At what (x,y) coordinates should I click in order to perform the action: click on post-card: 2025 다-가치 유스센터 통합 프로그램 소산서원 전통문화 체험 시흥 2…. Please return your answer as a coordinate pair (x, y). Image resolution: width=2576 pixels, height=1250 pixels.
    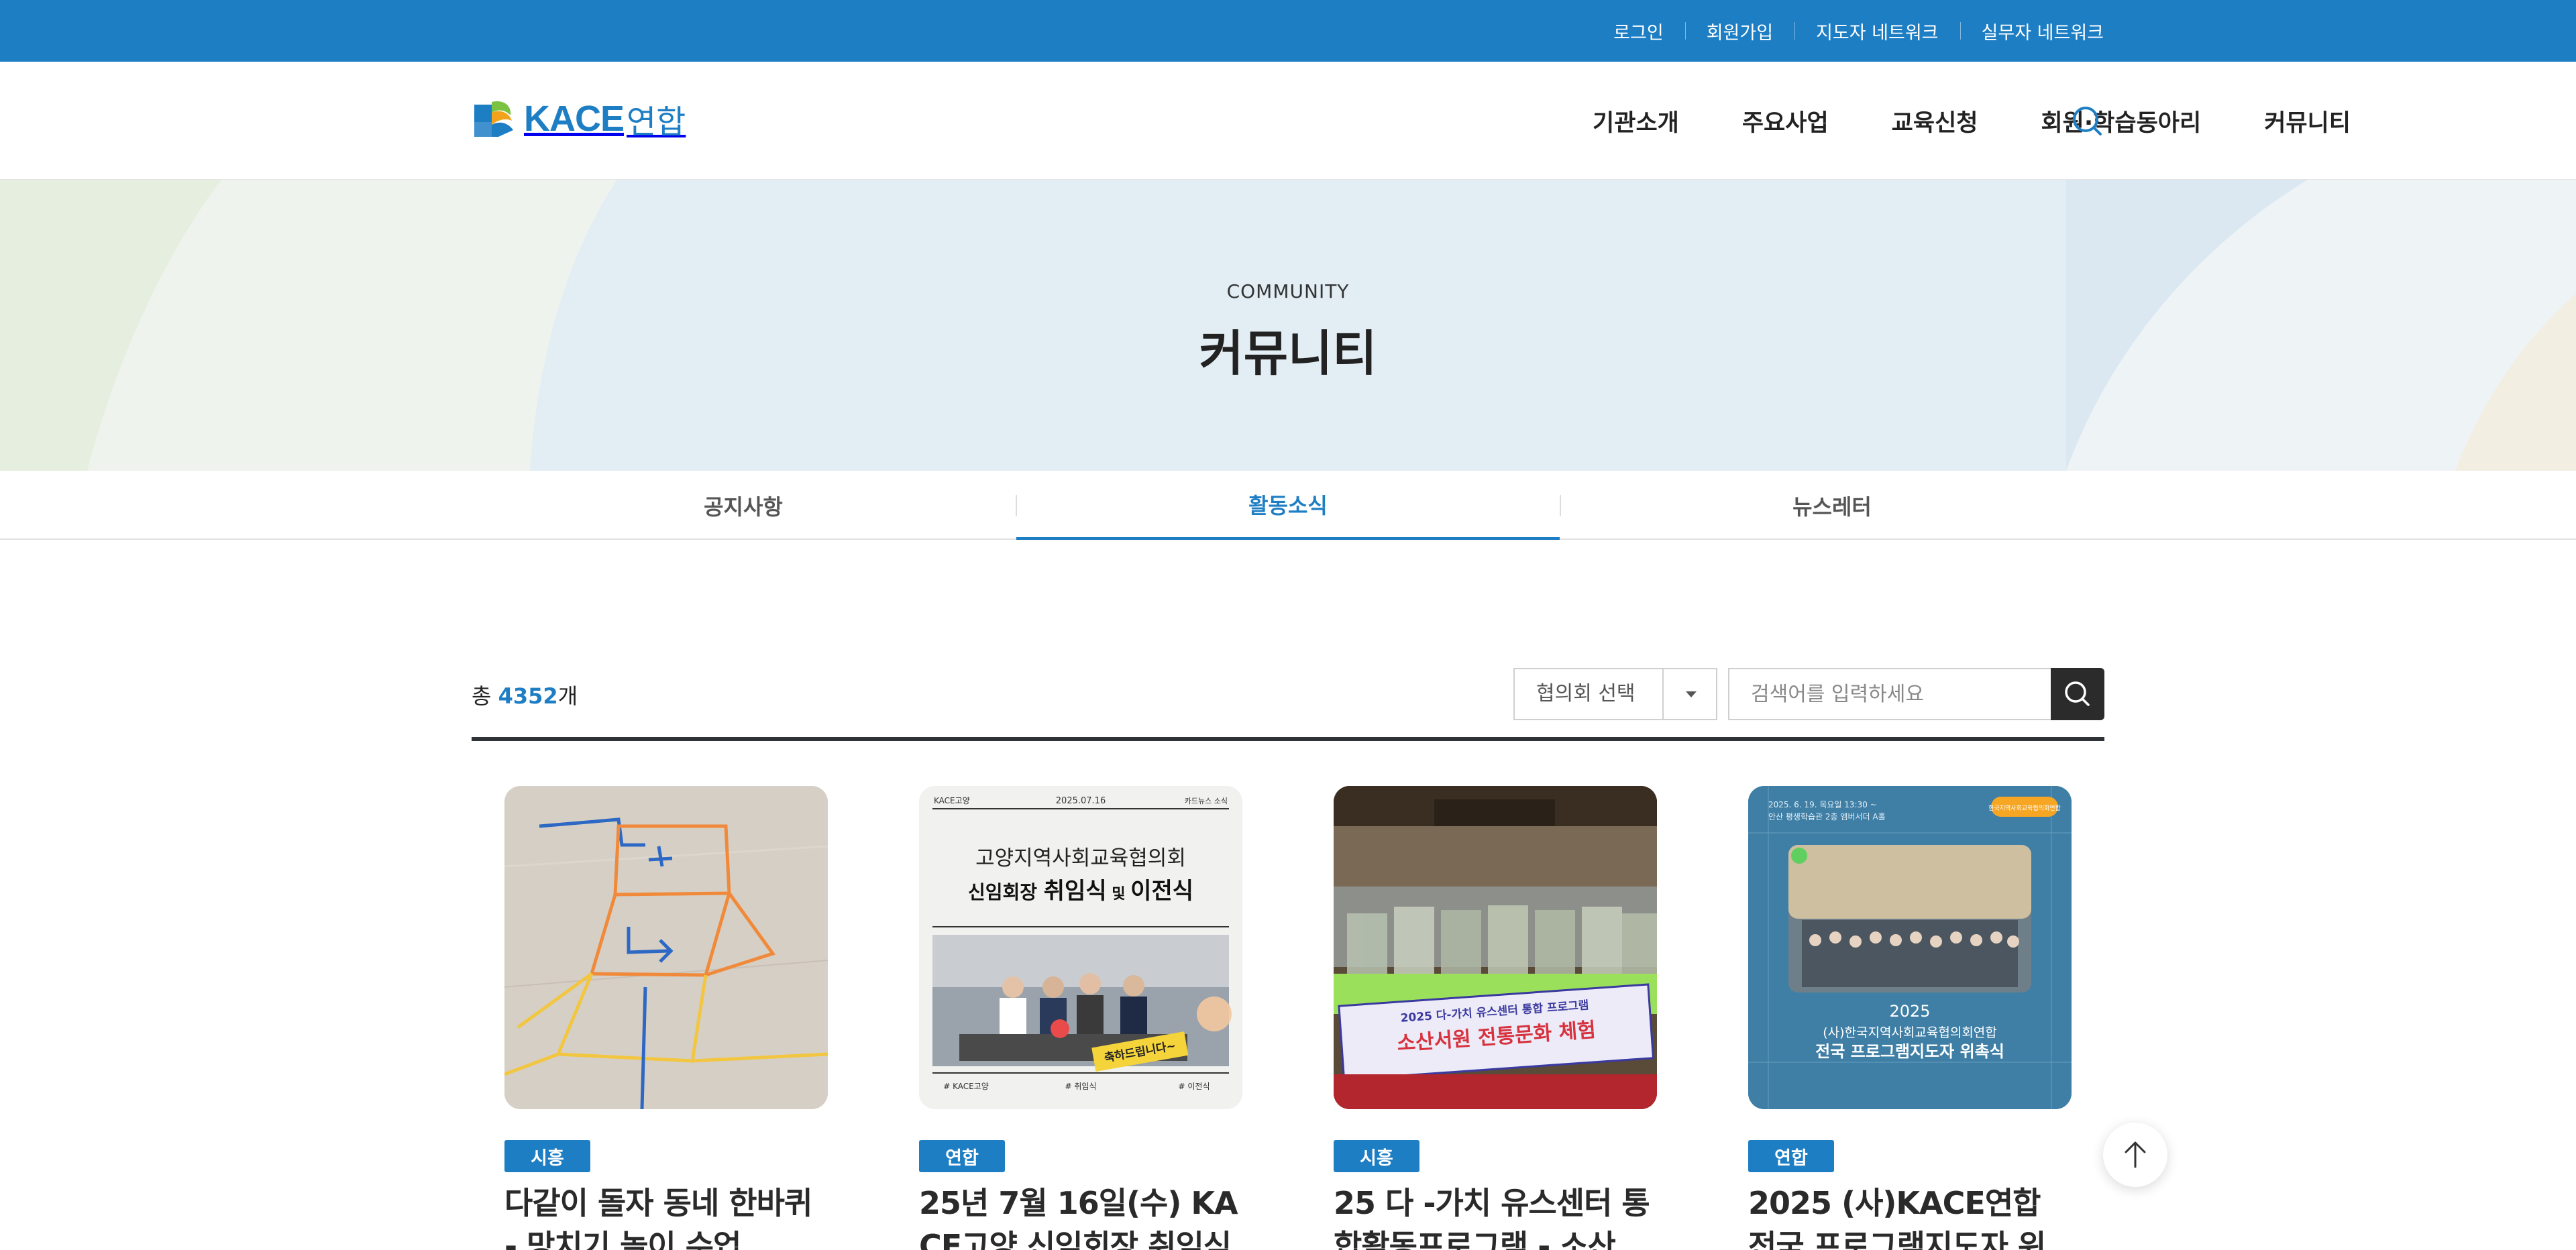
    Looking at the image, I should click on (1495, 1018).